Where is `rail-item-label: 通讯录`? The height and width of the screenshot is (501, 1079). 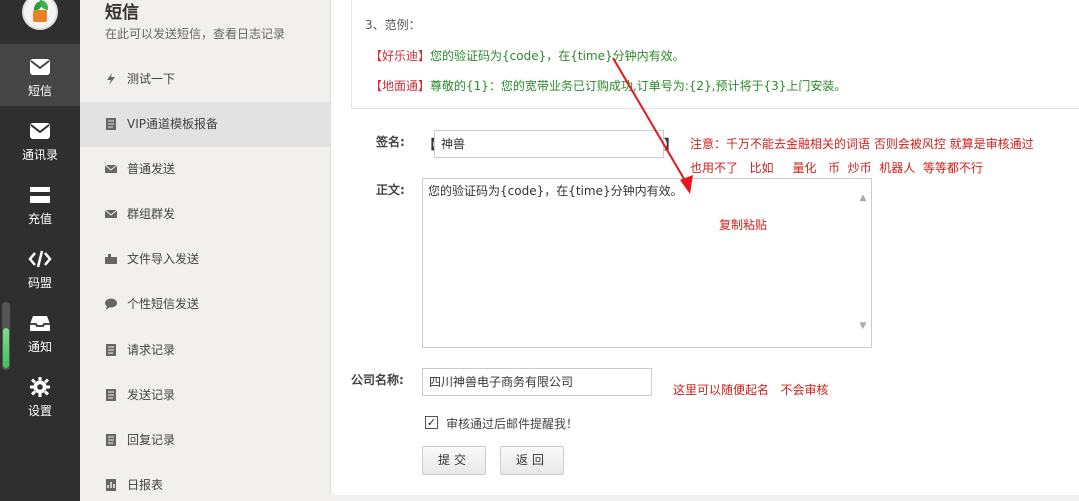 rail-item-label: 通讯录 is located at coordinates (39, 155).